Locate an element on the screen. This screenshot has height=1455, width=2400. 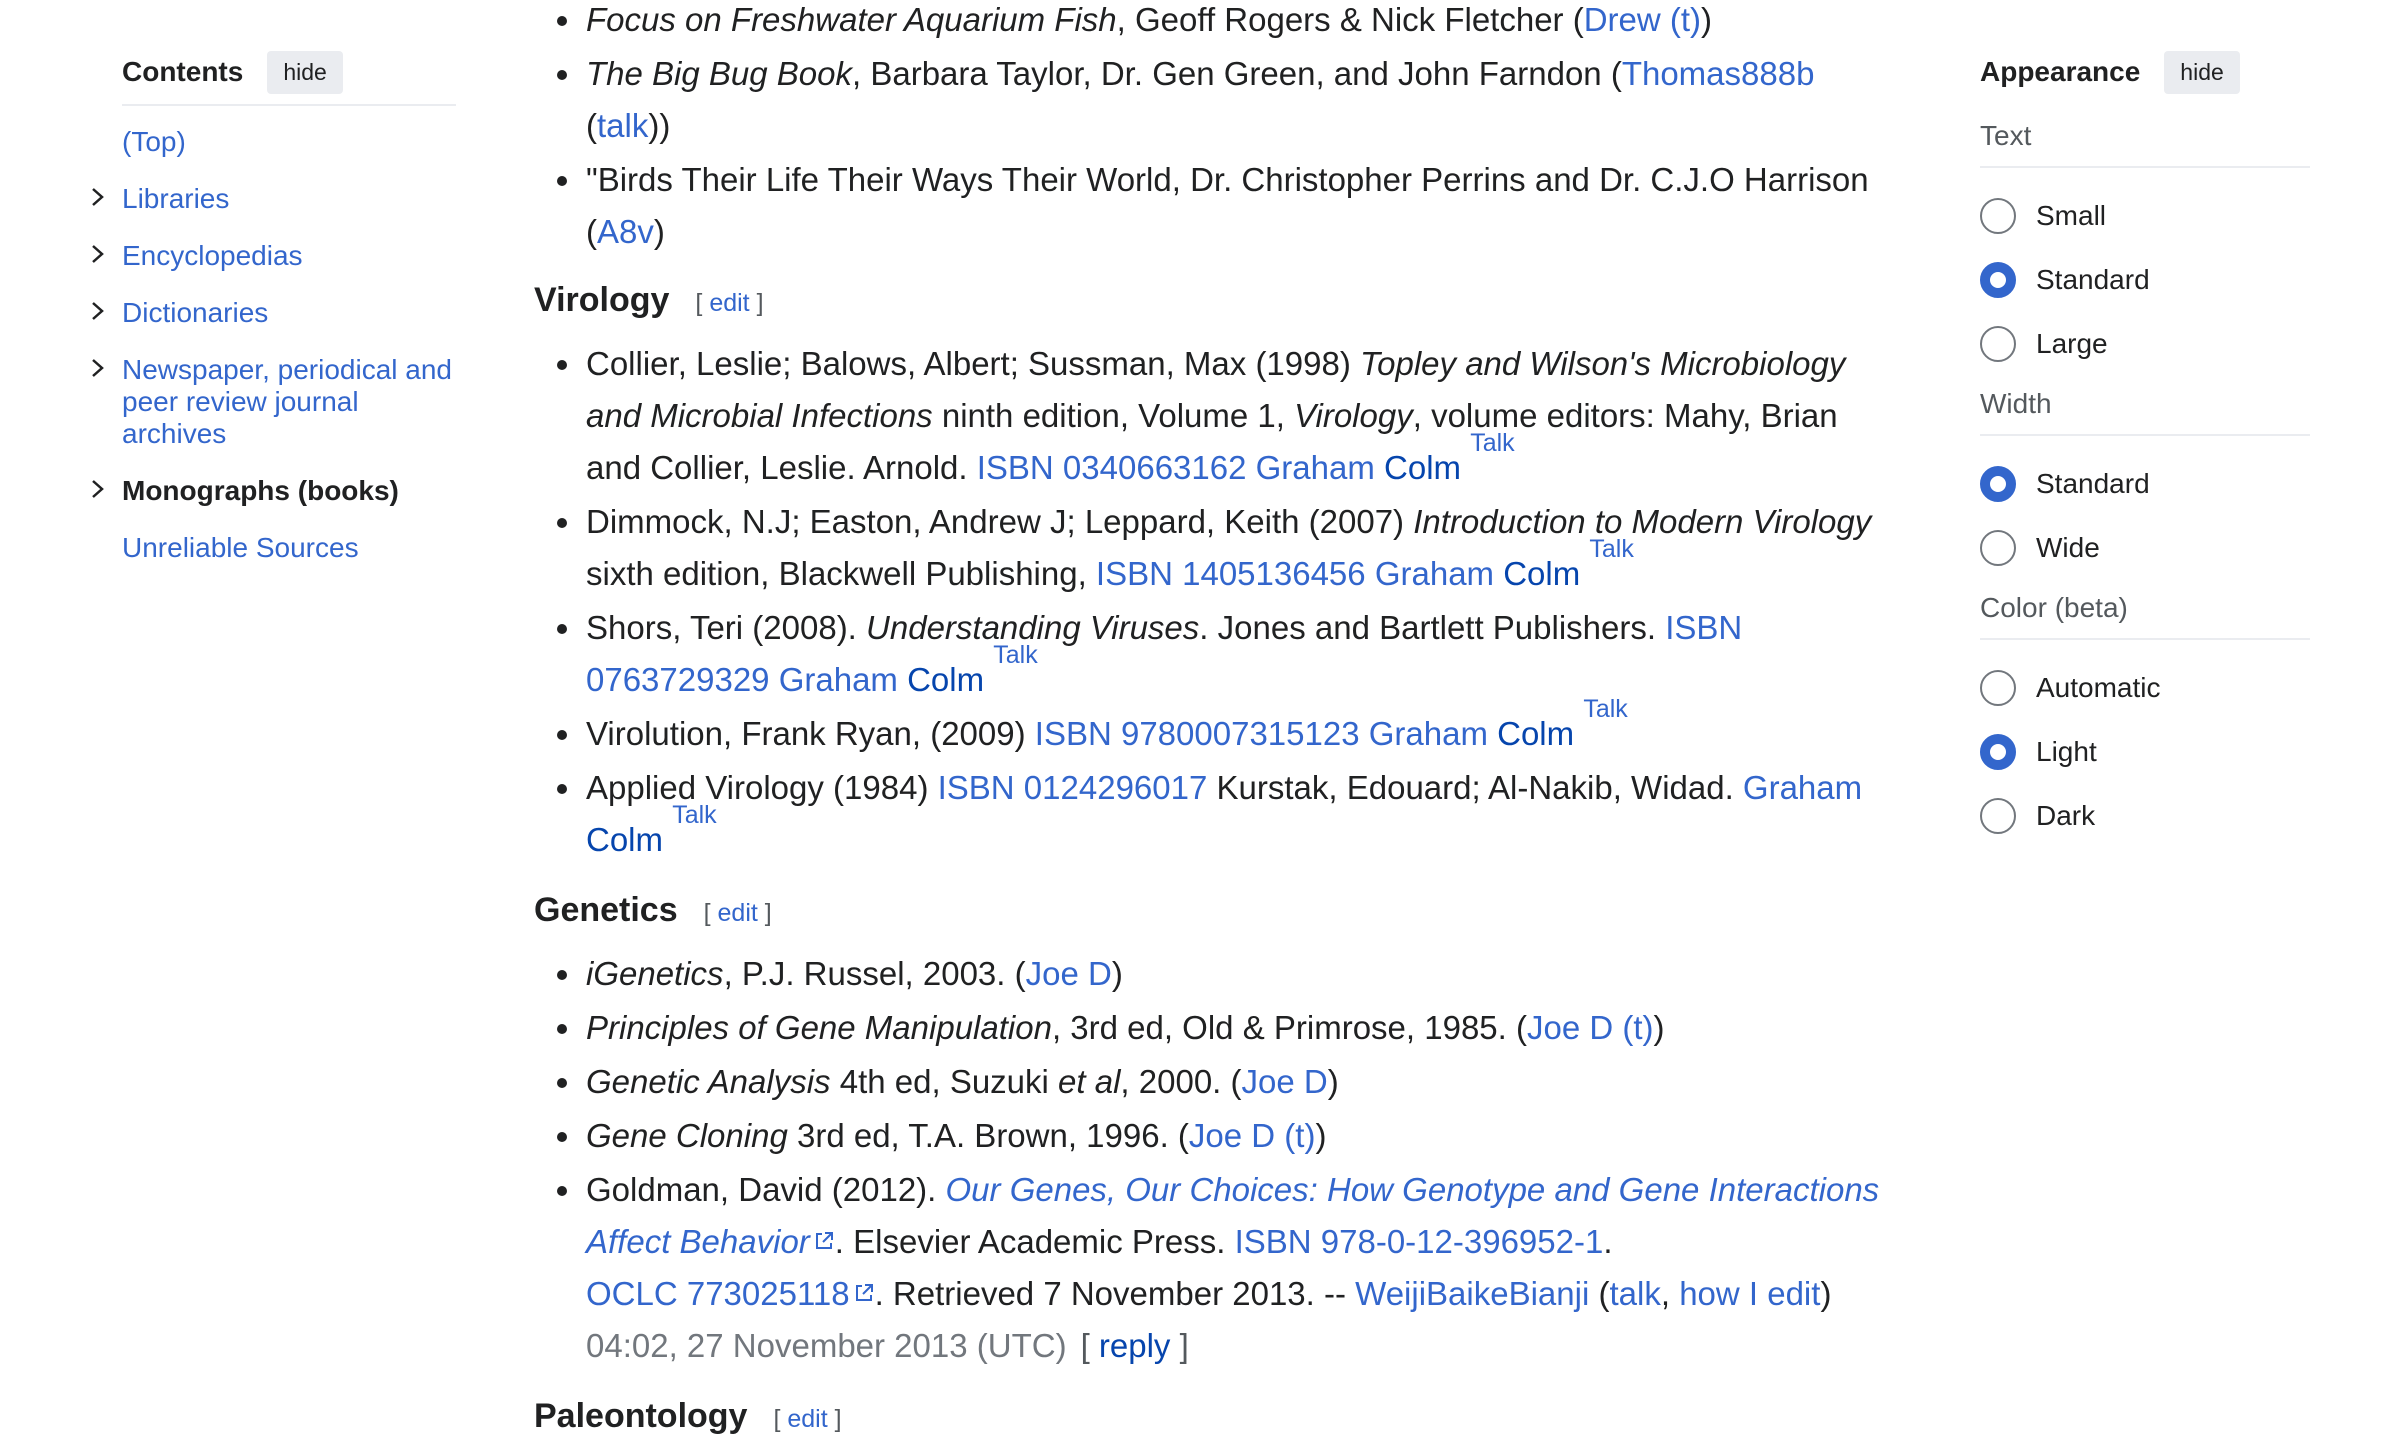
user-link: Drew (t) is located at coordinates (1642, 19).